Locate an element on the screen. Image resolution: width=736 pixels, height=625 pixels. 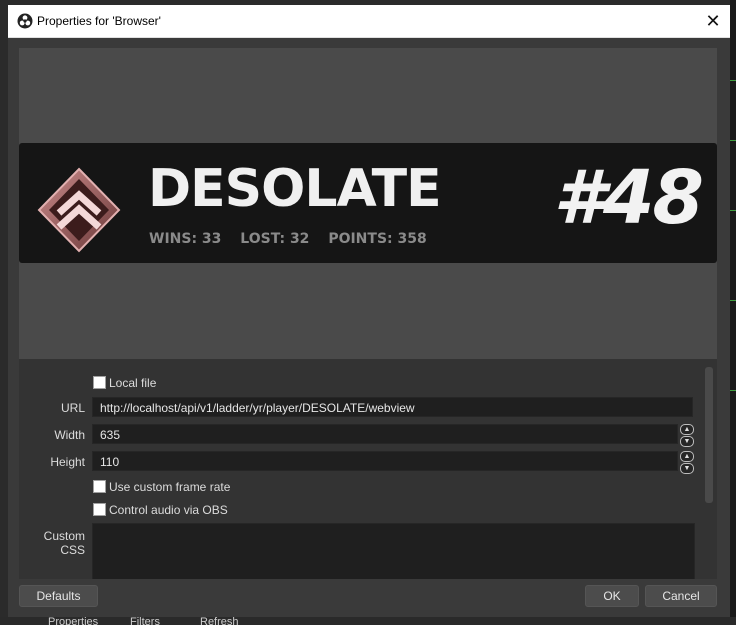
stat-points: POINTS: 358 is located at coordinates (377, 239).